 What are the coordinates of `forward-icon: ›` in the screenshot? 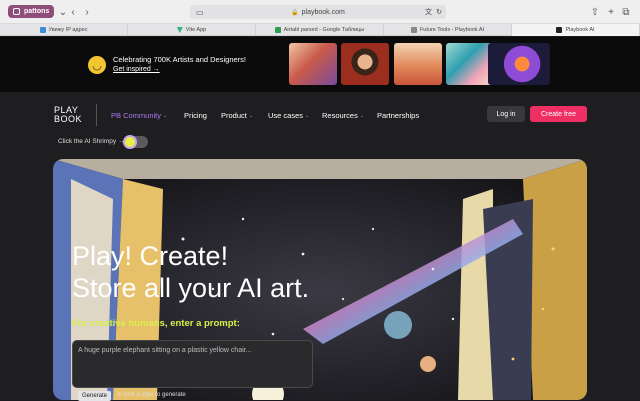 It's located at (87, 12).